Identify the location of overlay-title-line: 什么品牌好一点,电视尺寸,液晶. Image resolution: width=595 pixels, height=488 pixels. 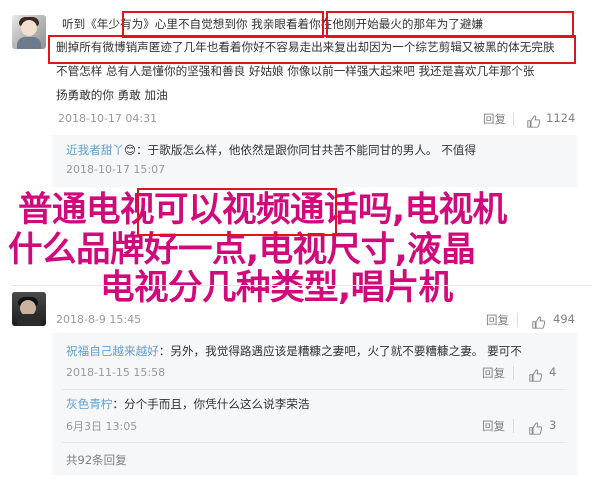
(242, 250).